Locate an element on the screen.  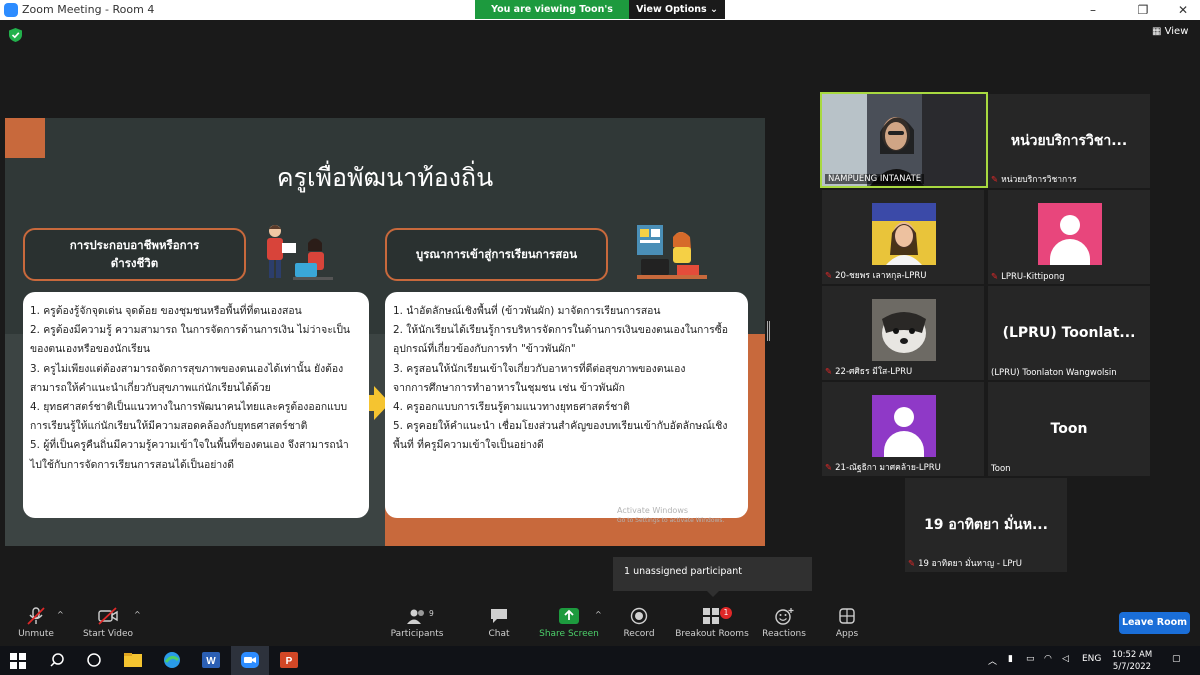
unmute-button: Unmute is located at coordinates (38, 623).